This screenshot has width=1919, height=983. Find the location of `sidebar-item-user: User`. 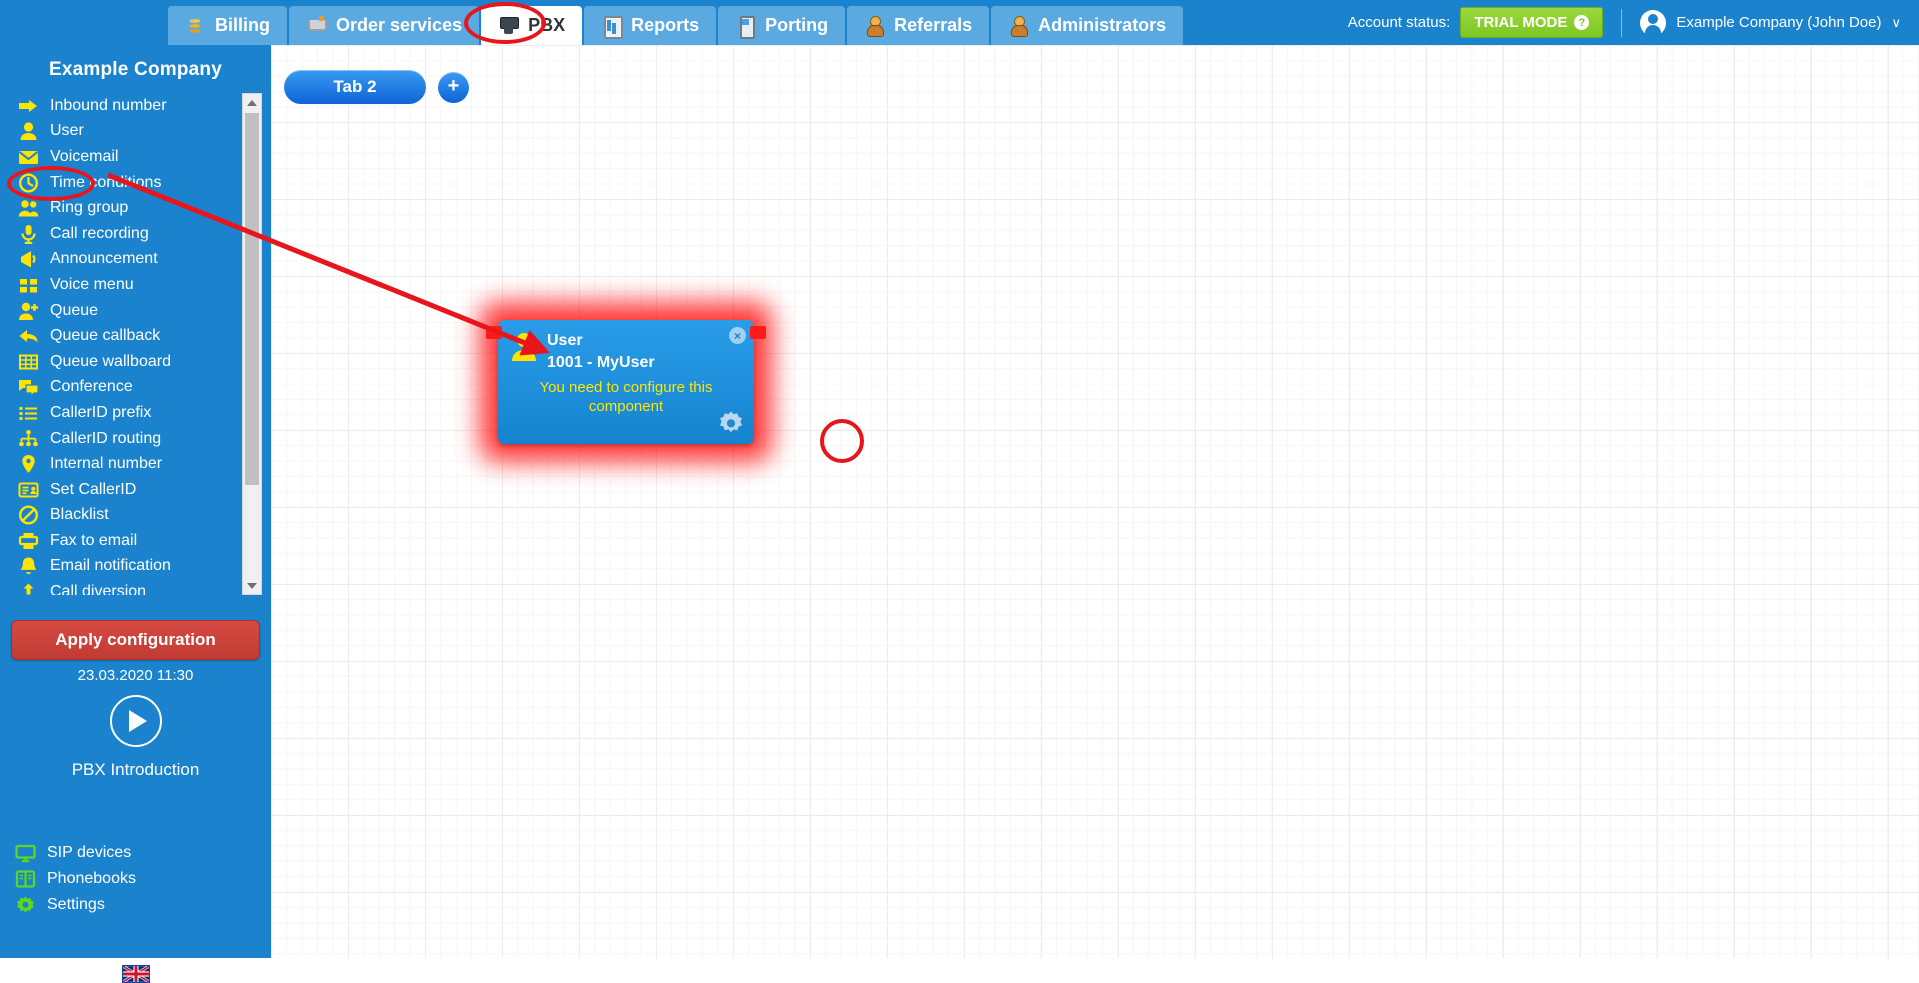

sidebar-item-user: User is located at coordinates (135, 132).